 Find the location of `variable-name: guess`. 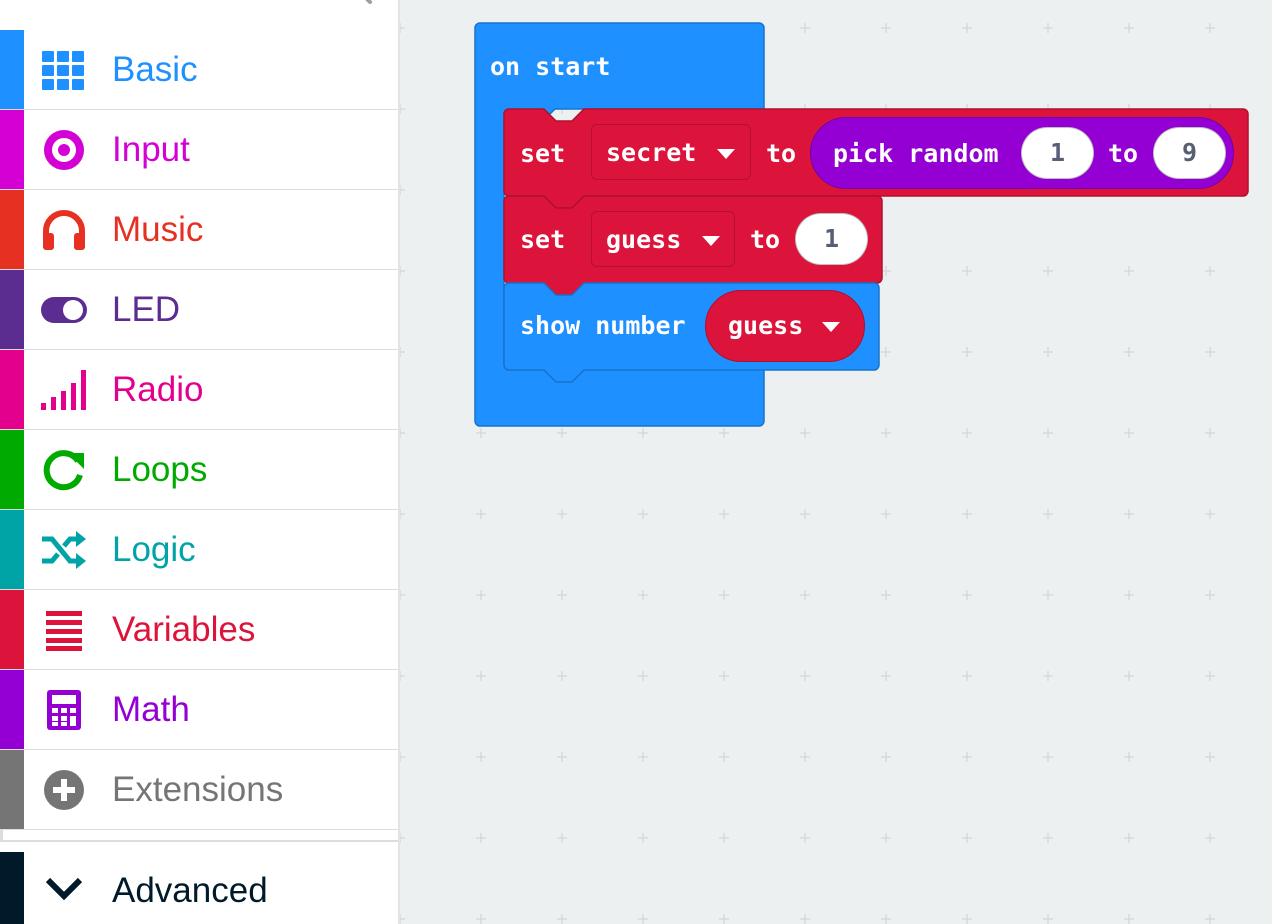

variable-name: guess is located at coordinates (766, 325).